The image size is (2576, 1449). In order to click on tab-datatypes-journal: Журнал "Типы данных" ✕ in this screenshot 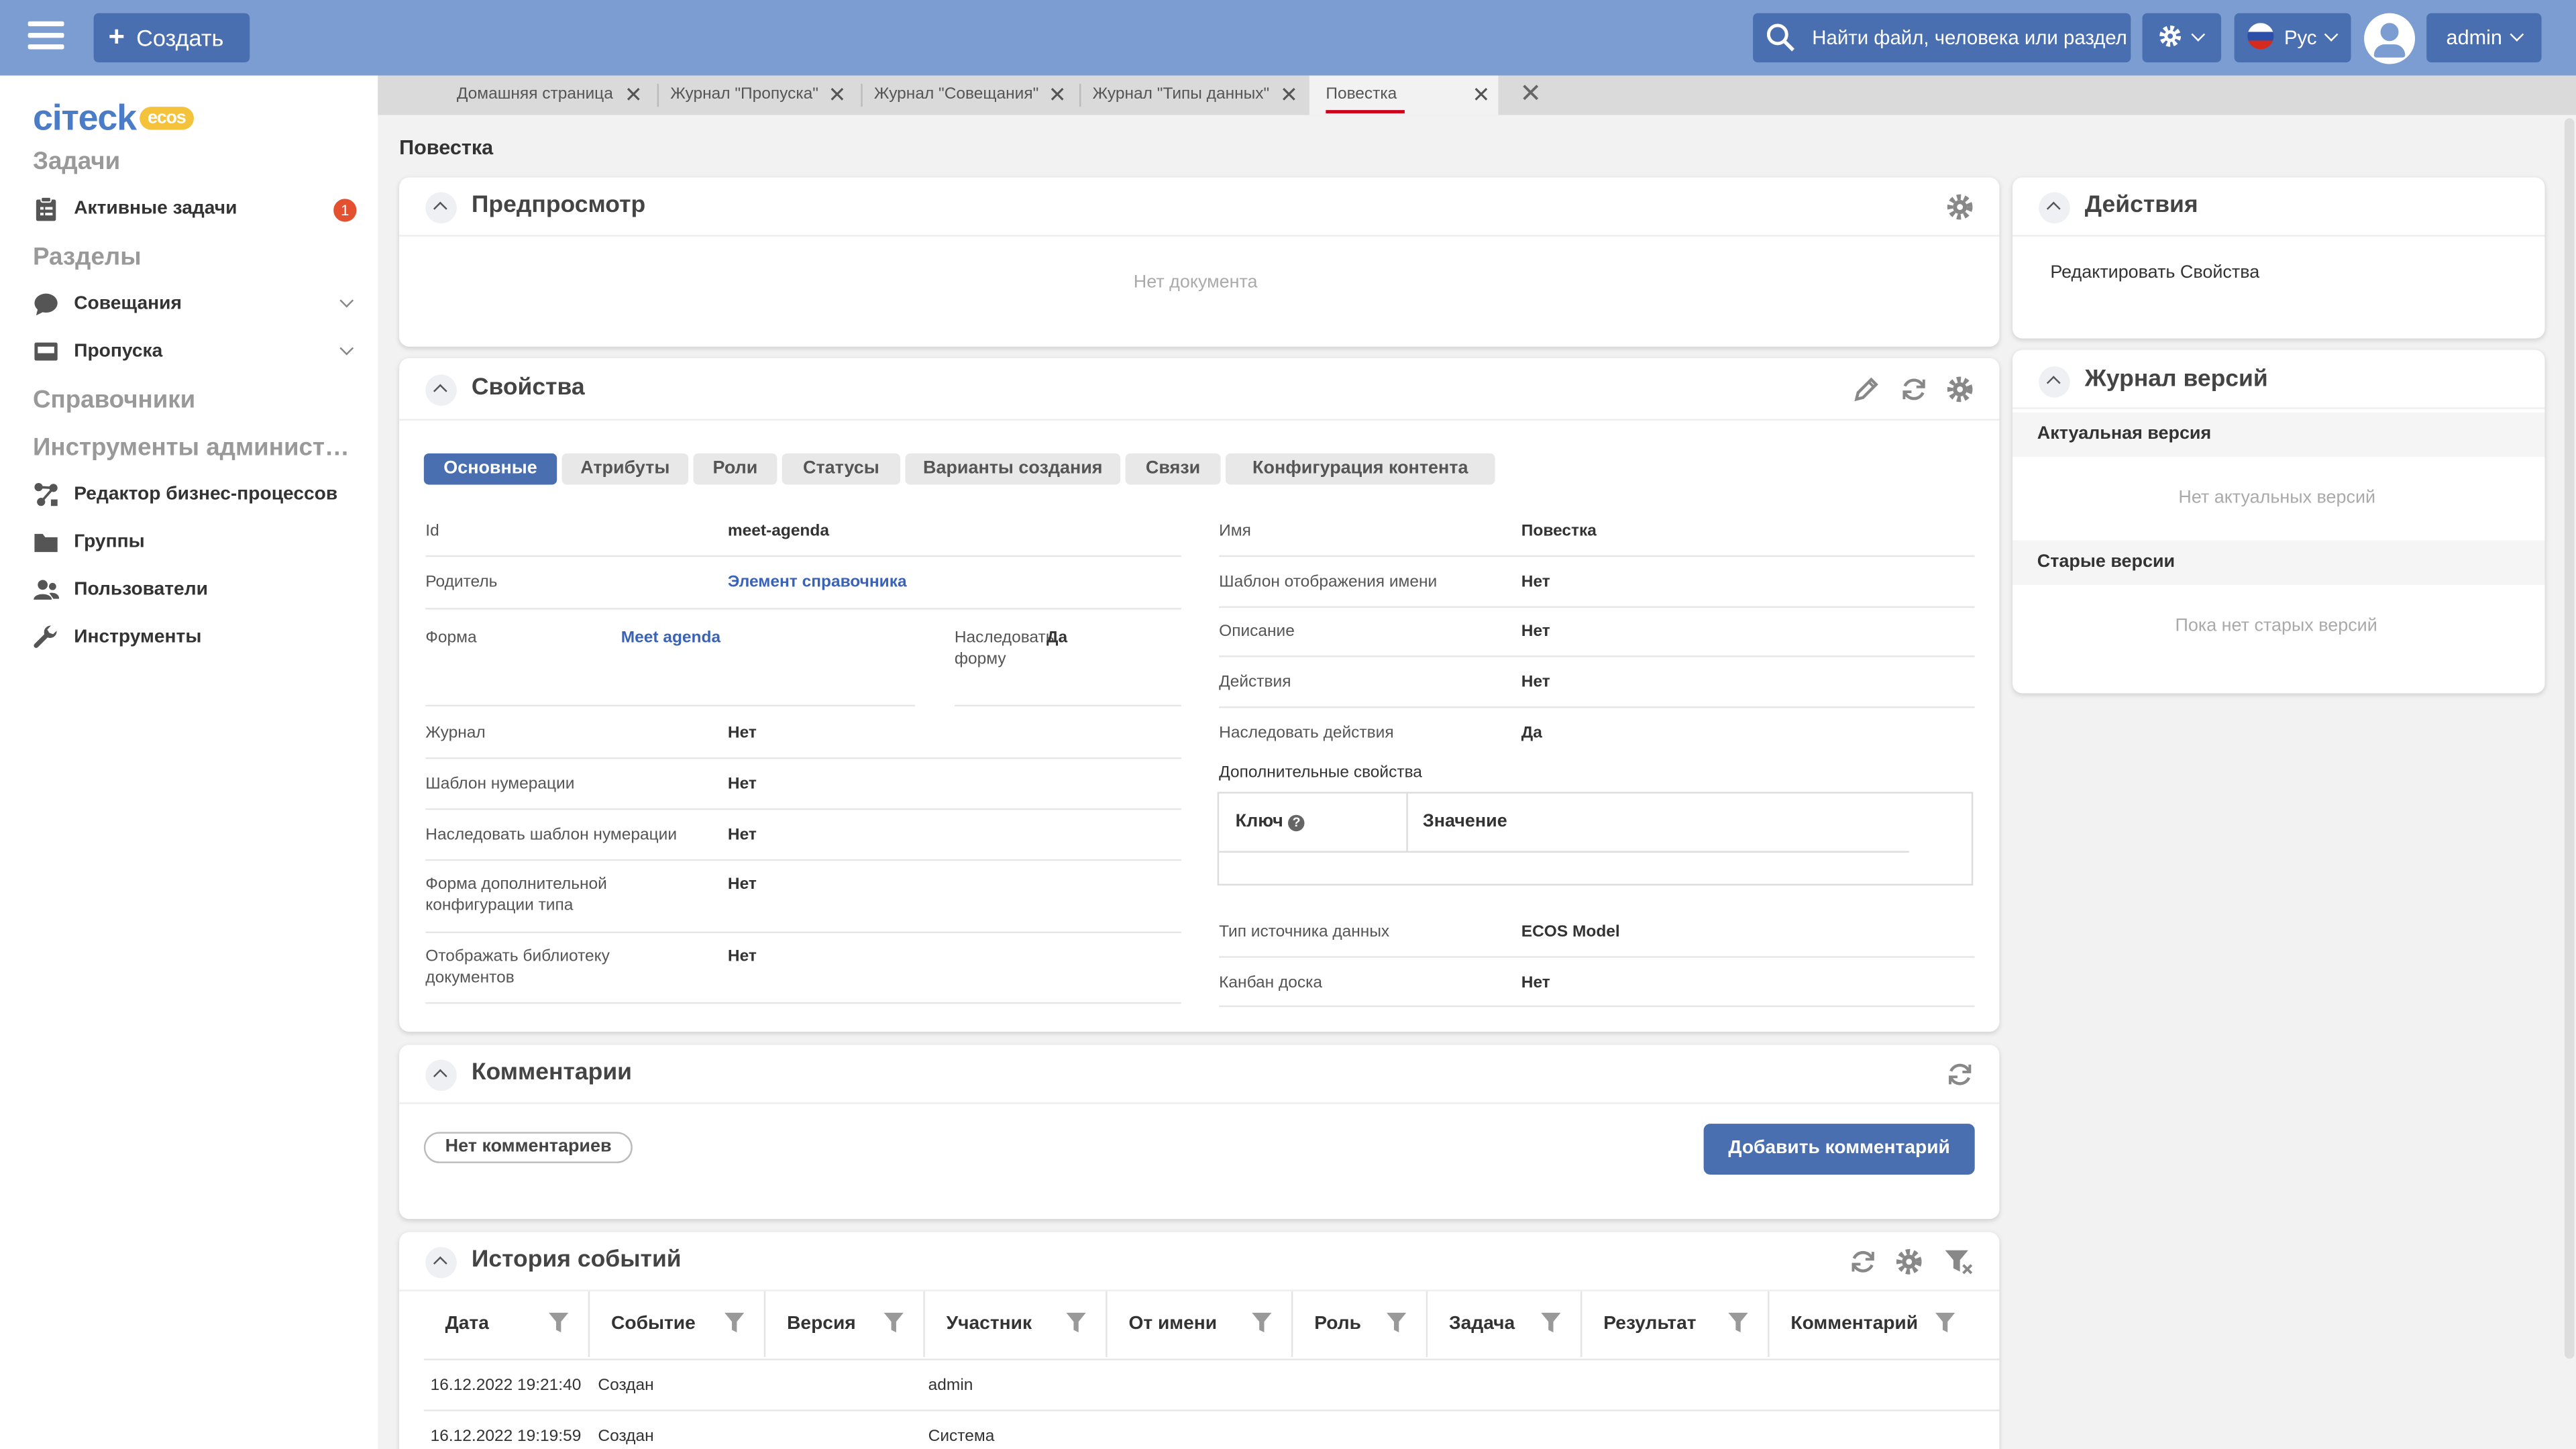, I will do `click(1195, 95)`.